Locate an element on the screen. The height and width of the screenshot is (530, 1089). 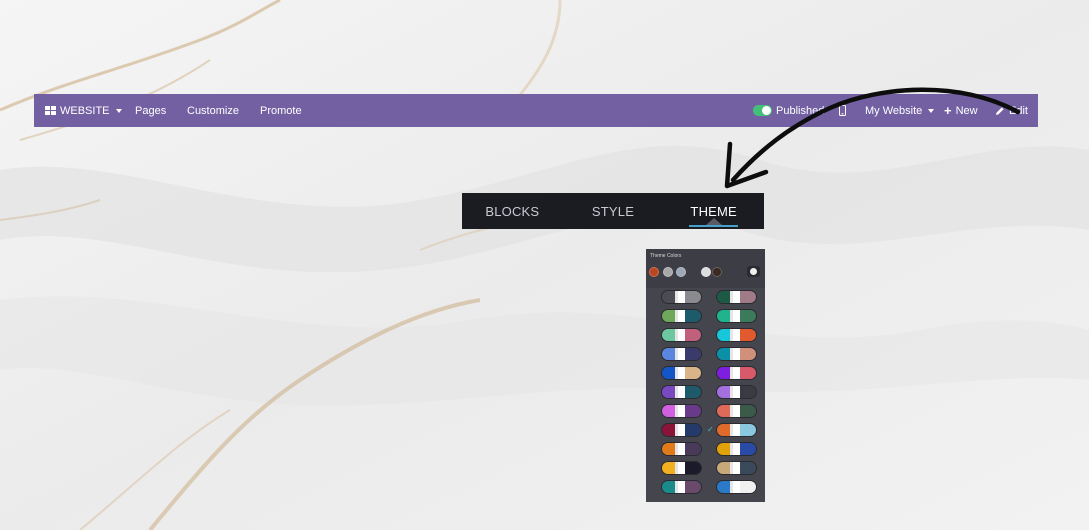
customize-menu: Customize is located at coordinates (213, 110).